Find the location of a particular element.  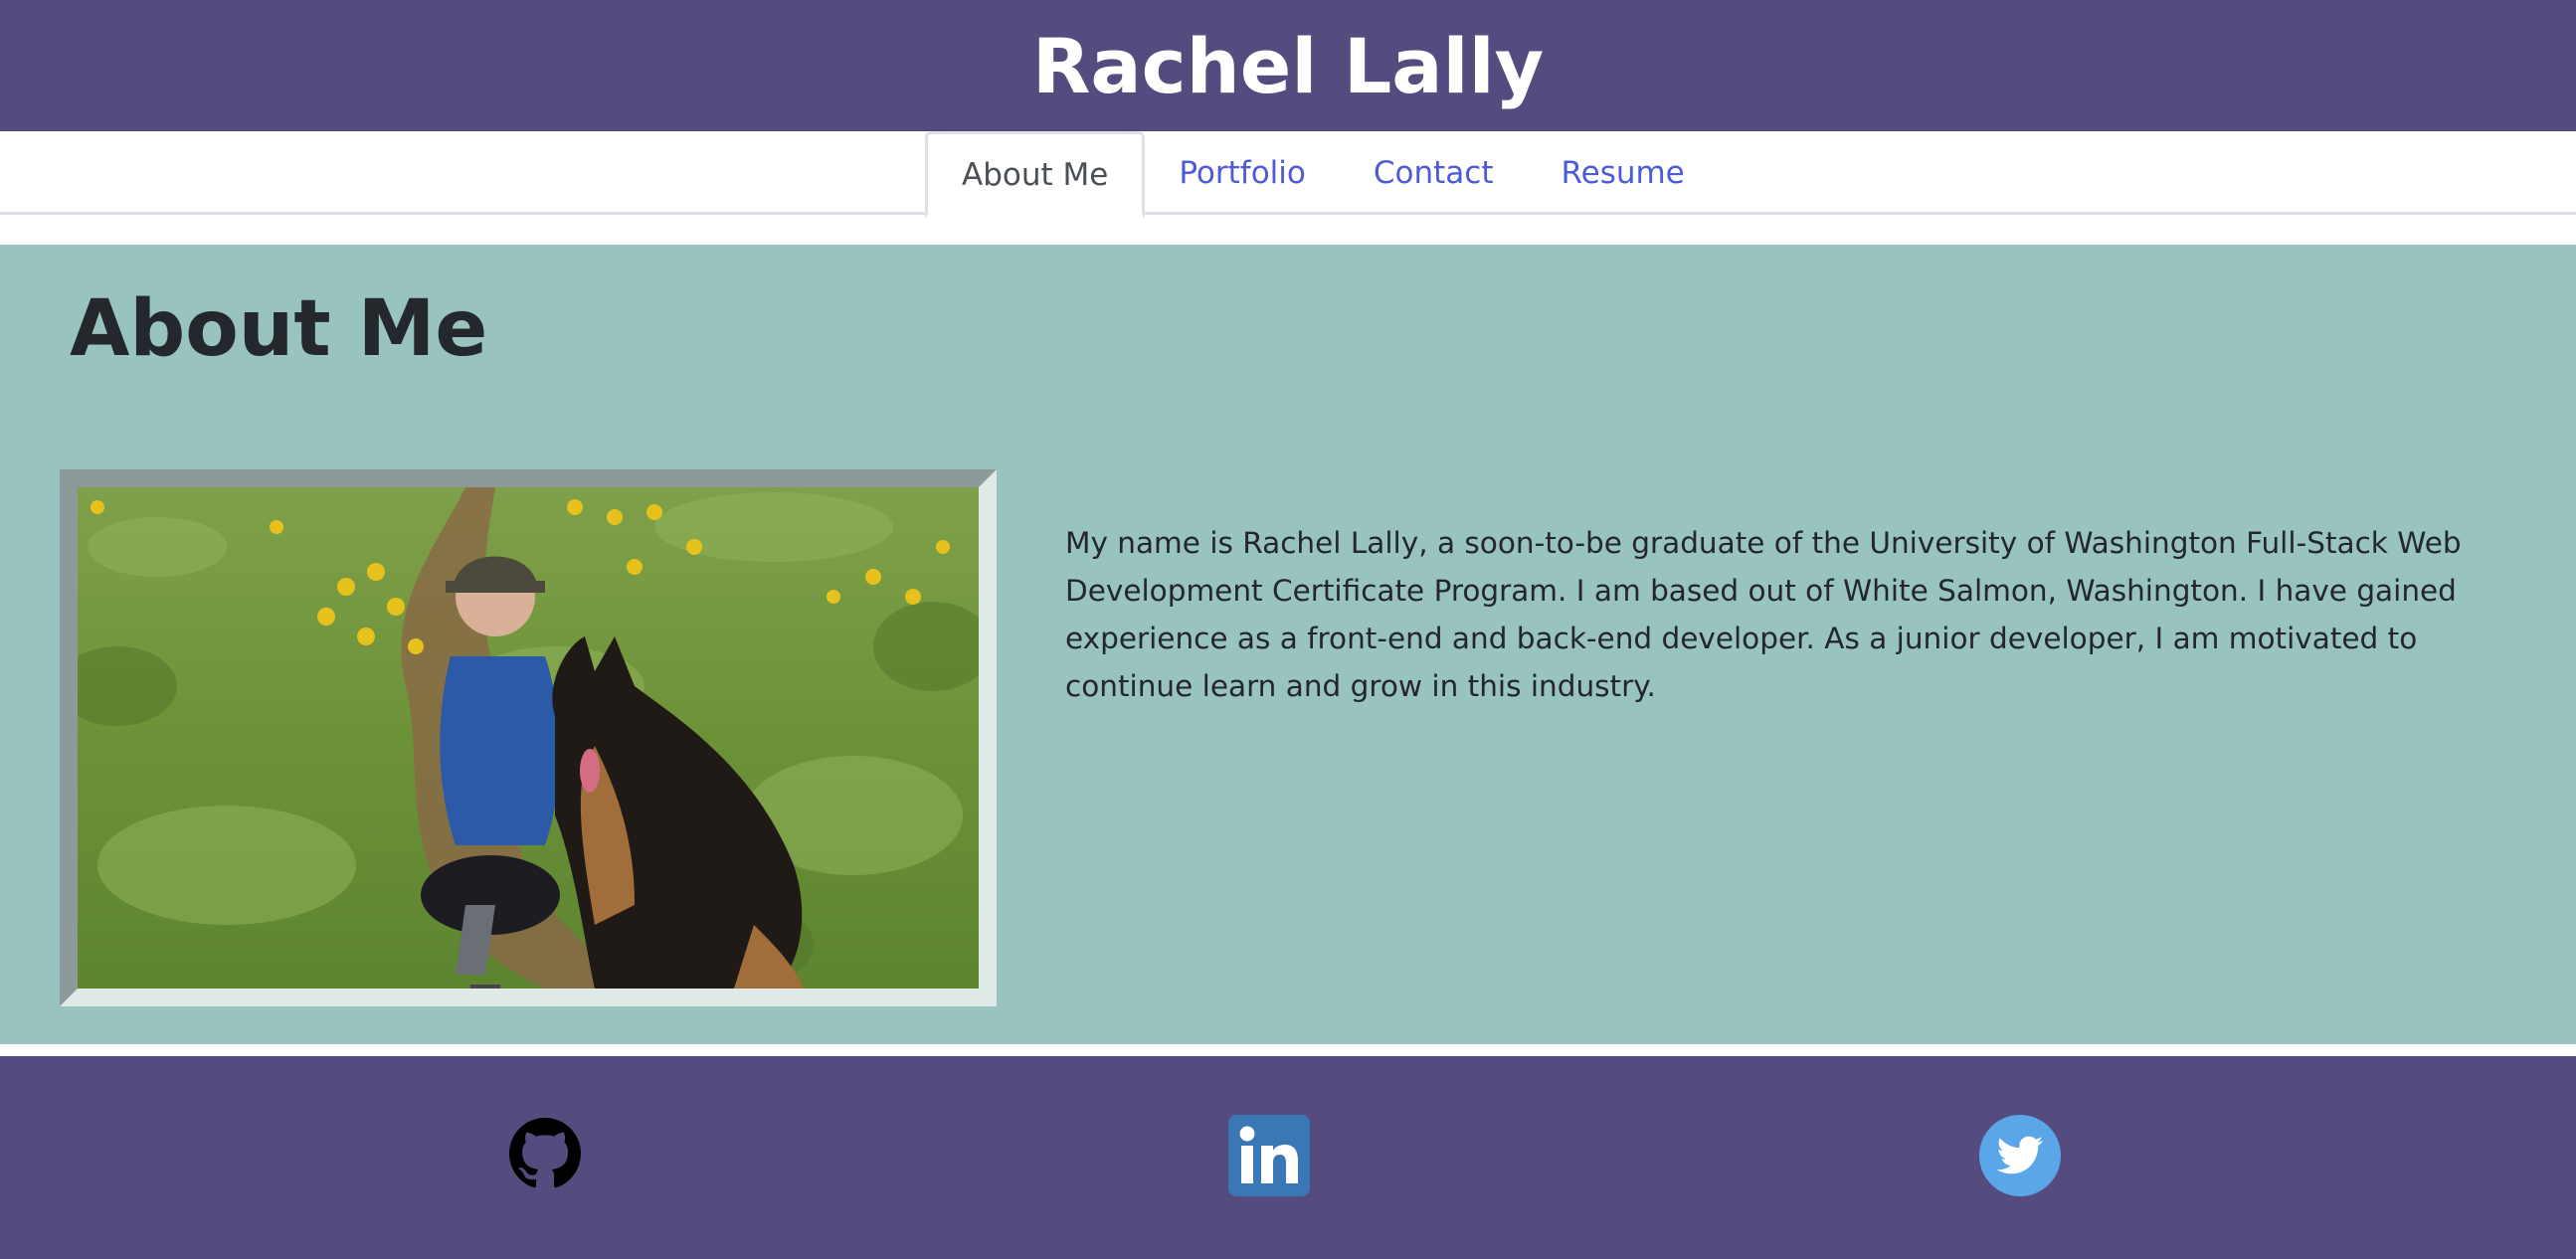

tab-resume: Resume is located at coordinates (1622, 173).